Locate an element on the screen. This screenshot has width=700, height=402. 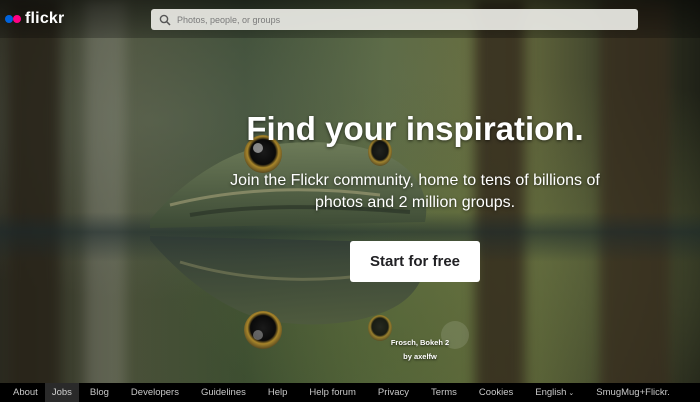
photo-title: Frosch, Bokeh 2 is located at coordinates (420, 342).